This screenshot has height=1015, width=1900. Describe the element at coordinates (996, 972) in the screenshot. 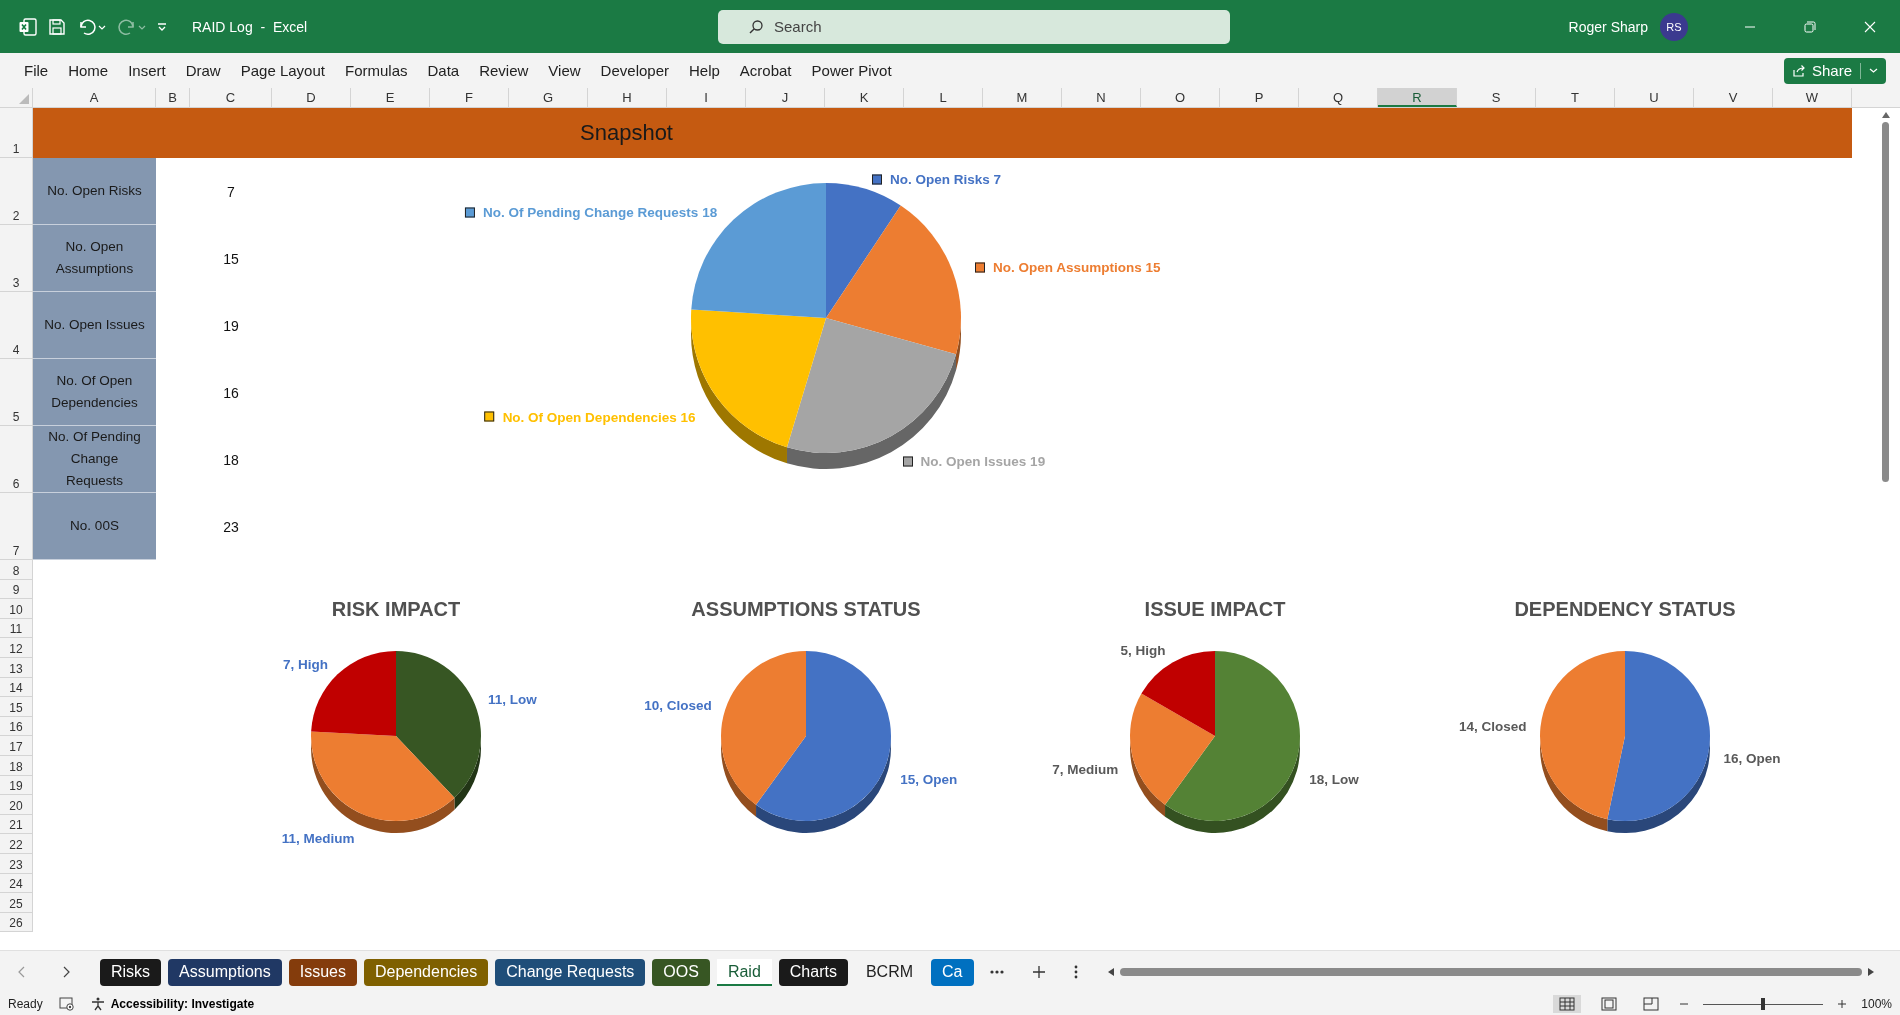

I see `more-sheets-icon` at that location.